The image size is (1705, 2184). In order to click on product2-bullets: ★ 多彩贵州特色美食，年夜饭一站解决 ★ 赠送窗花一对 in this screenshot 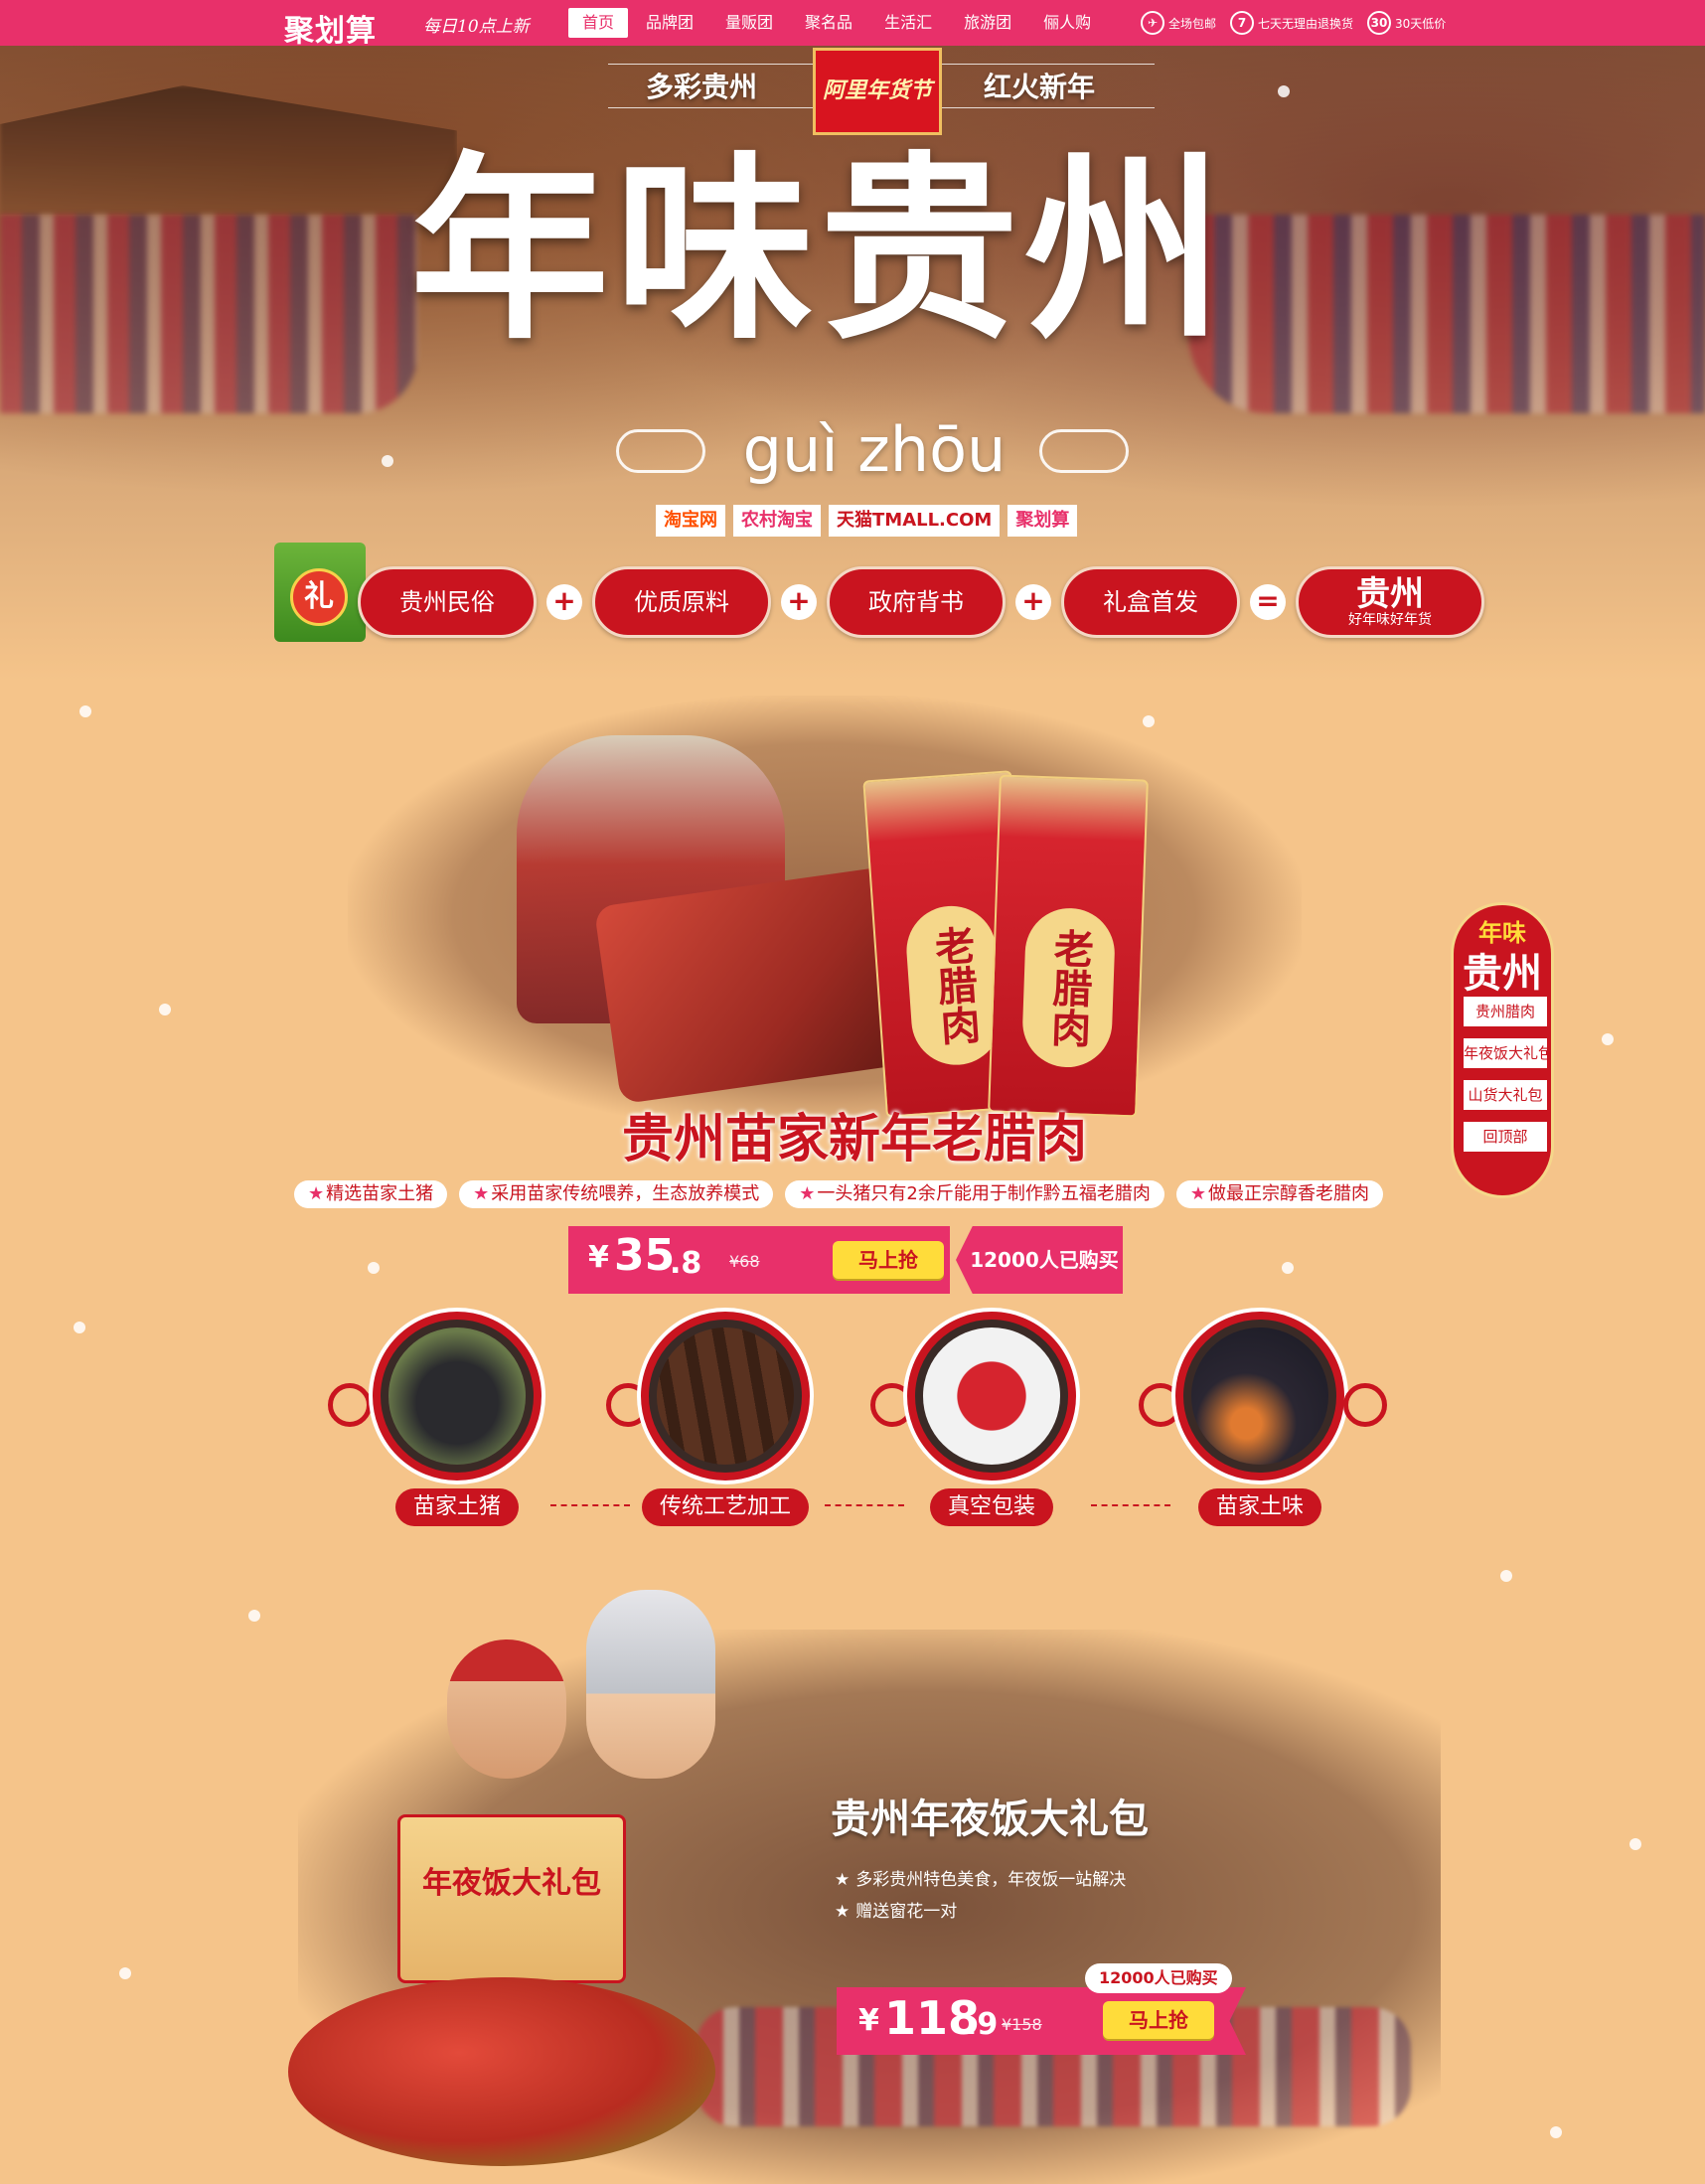, I will do `click(980, 1896)`.